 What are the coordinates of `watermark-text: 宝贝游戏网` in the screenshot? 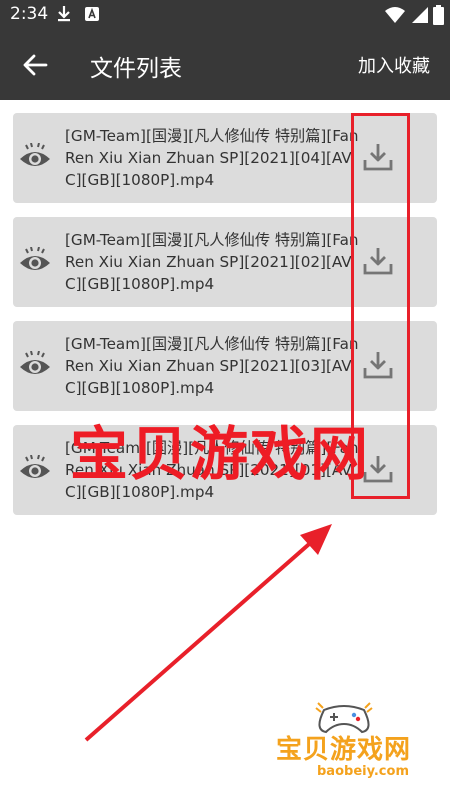 It's located at (220, 454).